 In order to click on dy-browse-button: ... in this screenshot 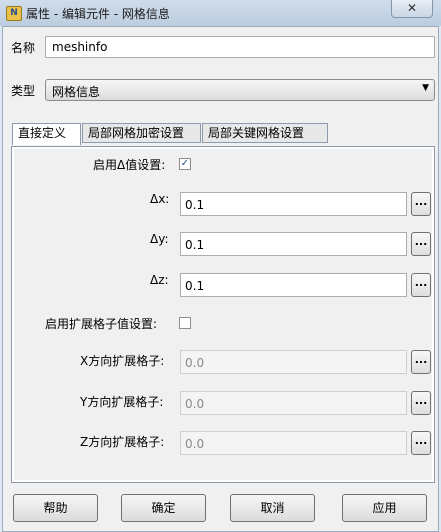, I will do `click(421, 244)`.